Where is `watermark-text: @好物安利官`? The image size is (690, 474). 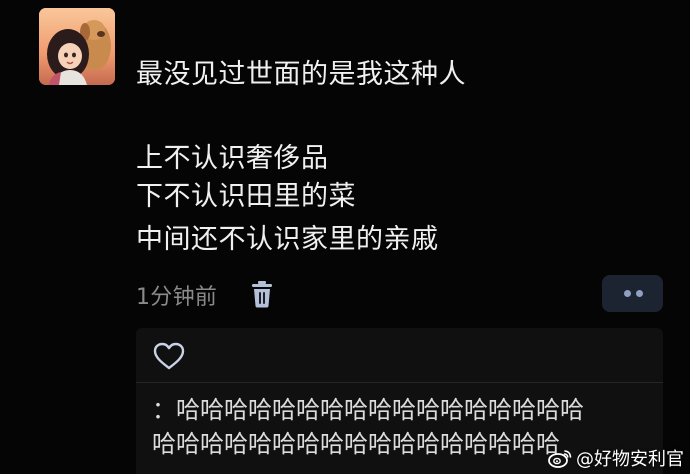 watermark-text: @好物安利官 is located at coordinates (630, 459).